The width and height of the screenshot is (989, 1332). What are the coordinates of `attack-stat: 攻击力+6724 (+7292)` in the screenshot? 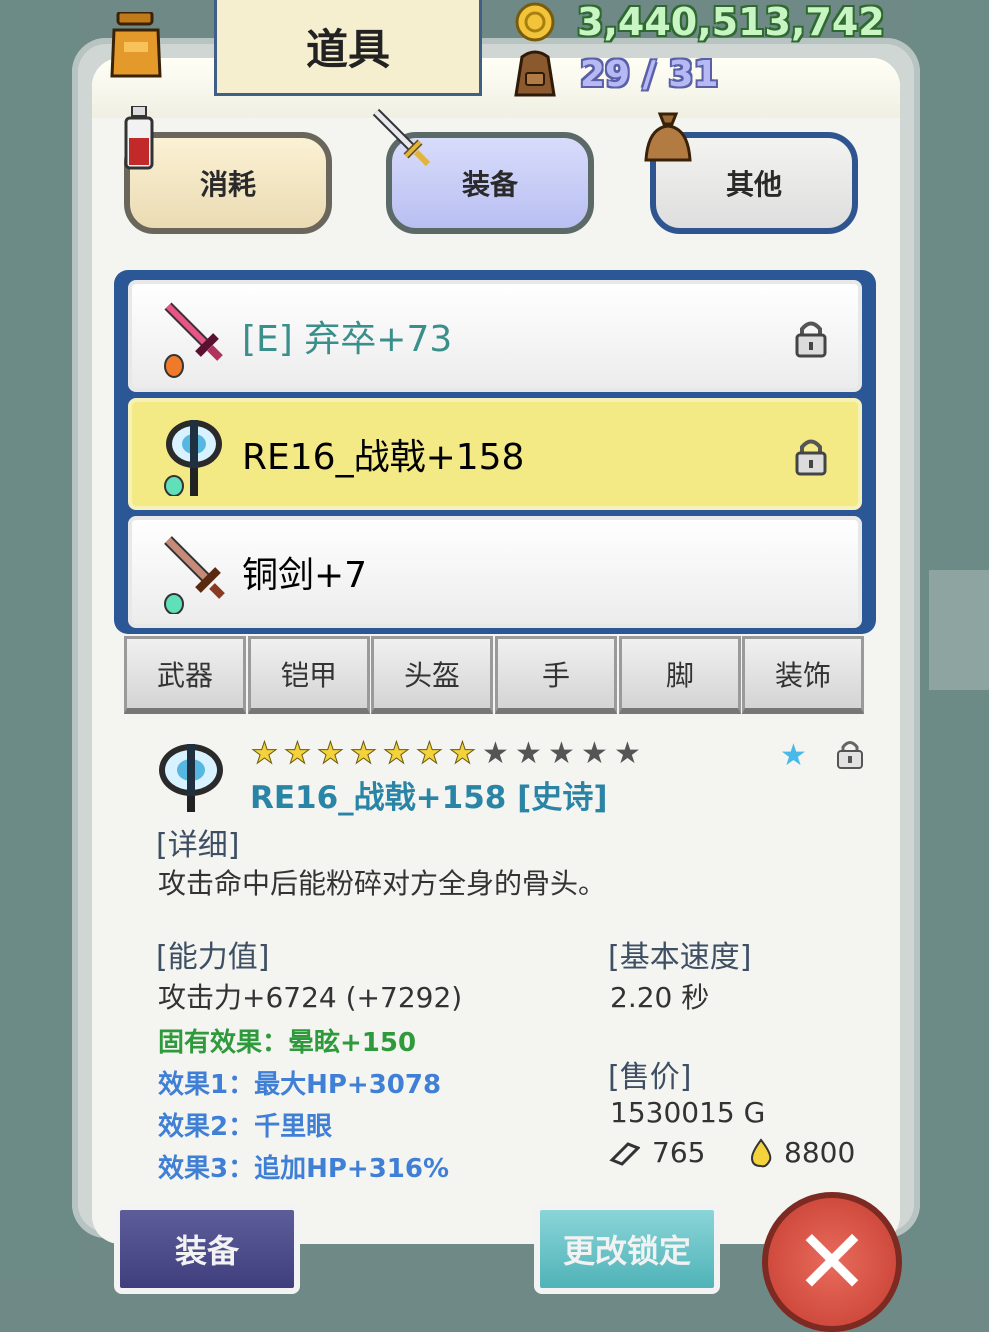 It's located at (310, 997).